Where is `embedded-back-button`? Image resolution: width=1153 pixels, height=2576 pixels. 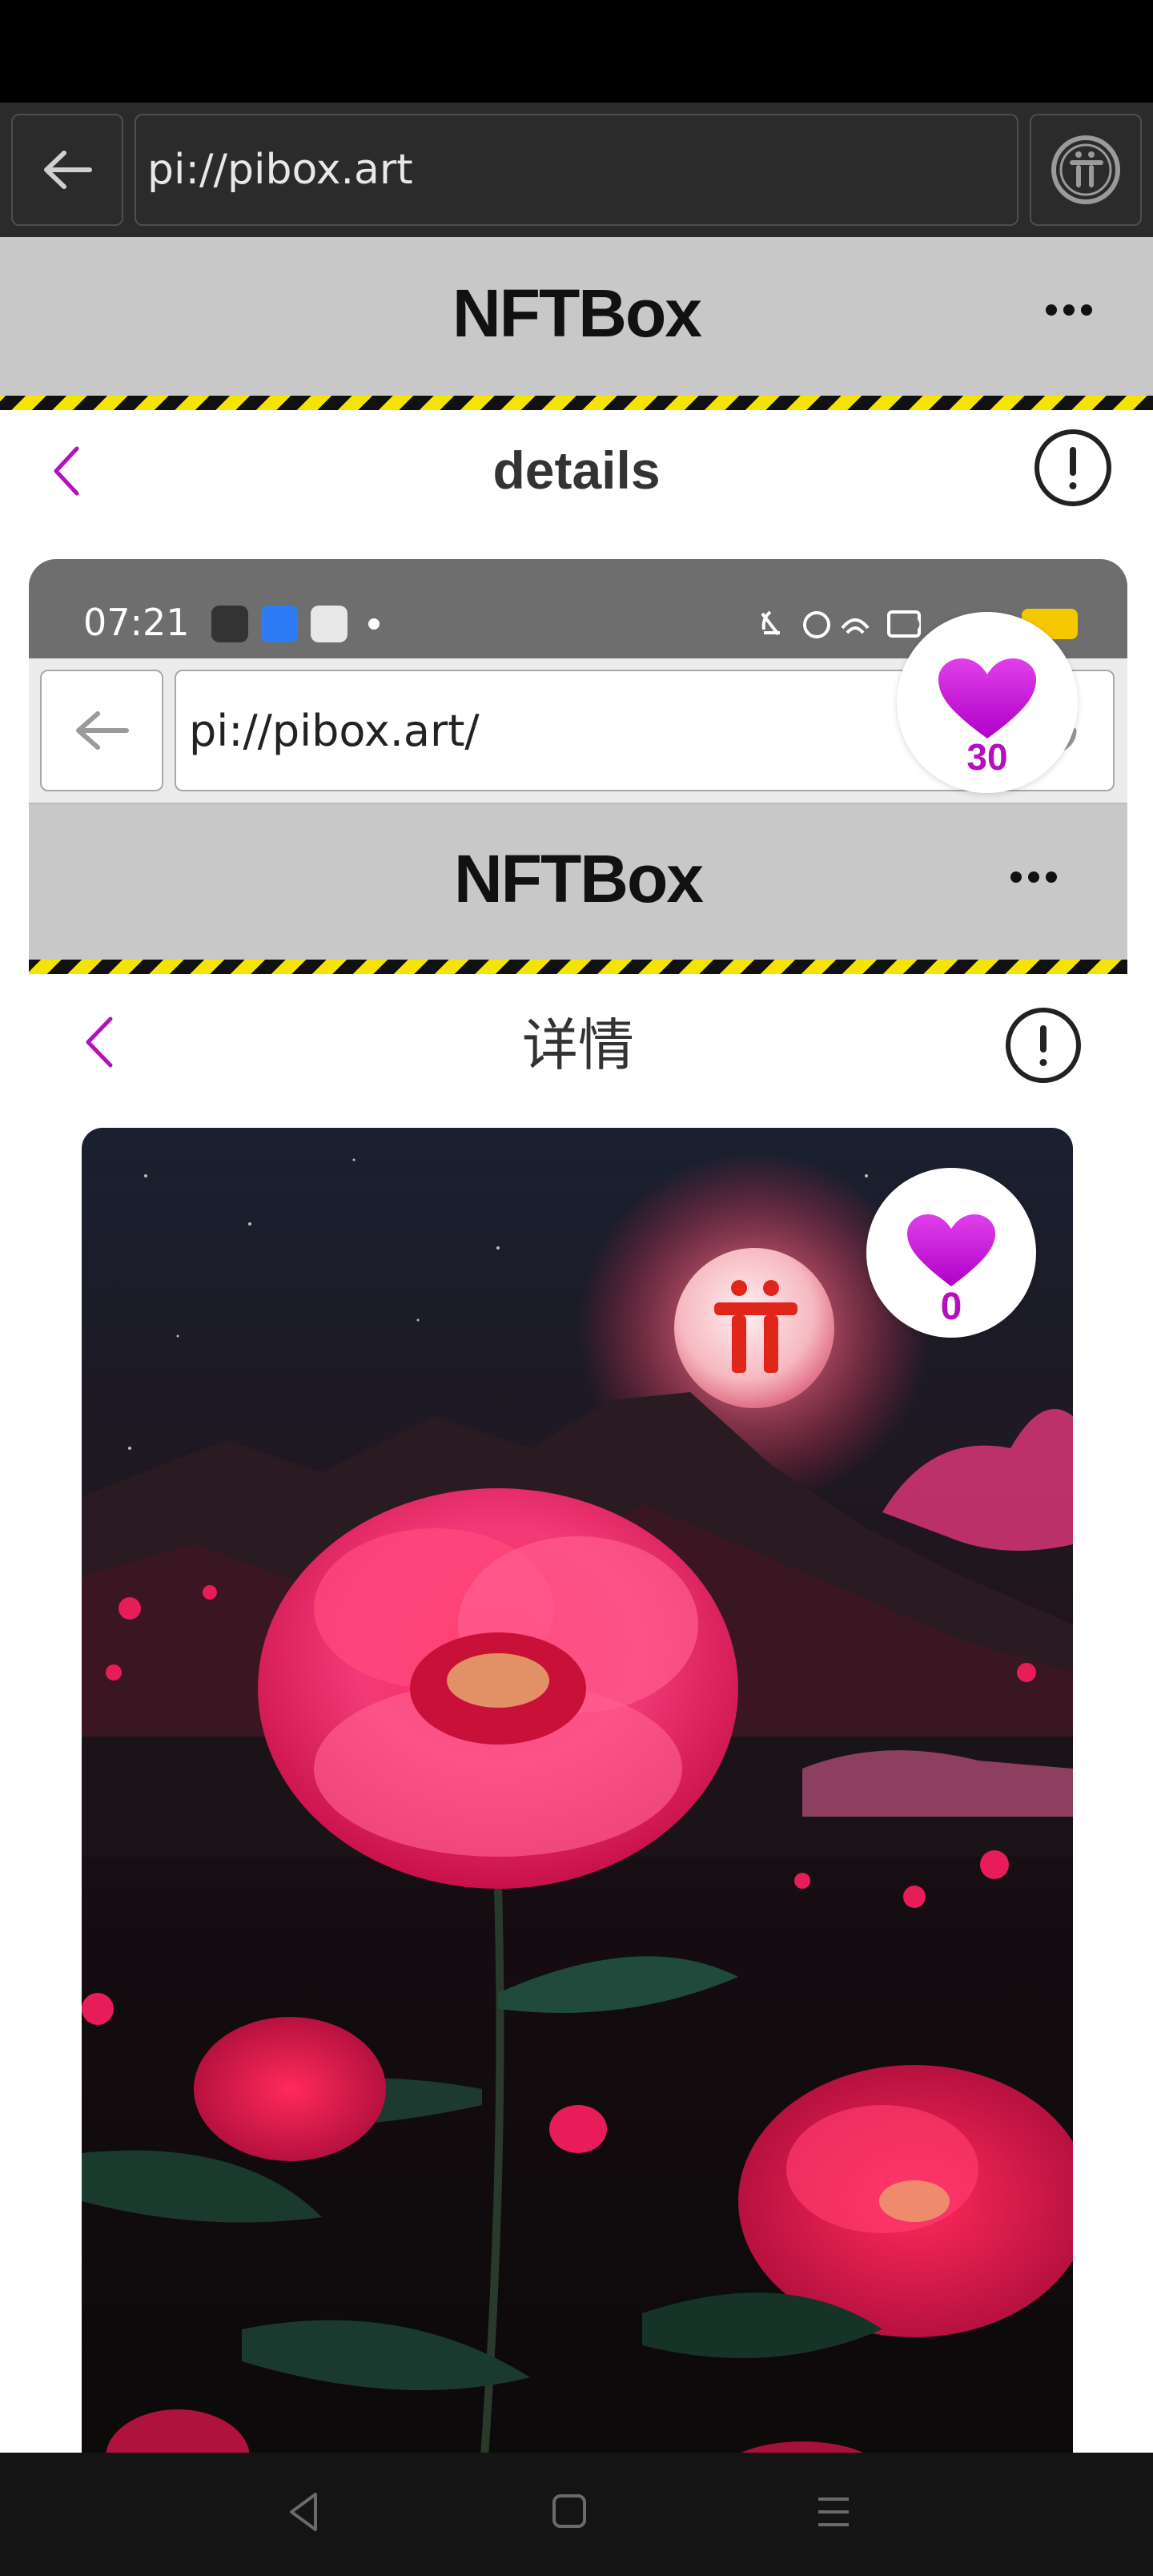 embedded-back-button is located at coordinates (101, 731).